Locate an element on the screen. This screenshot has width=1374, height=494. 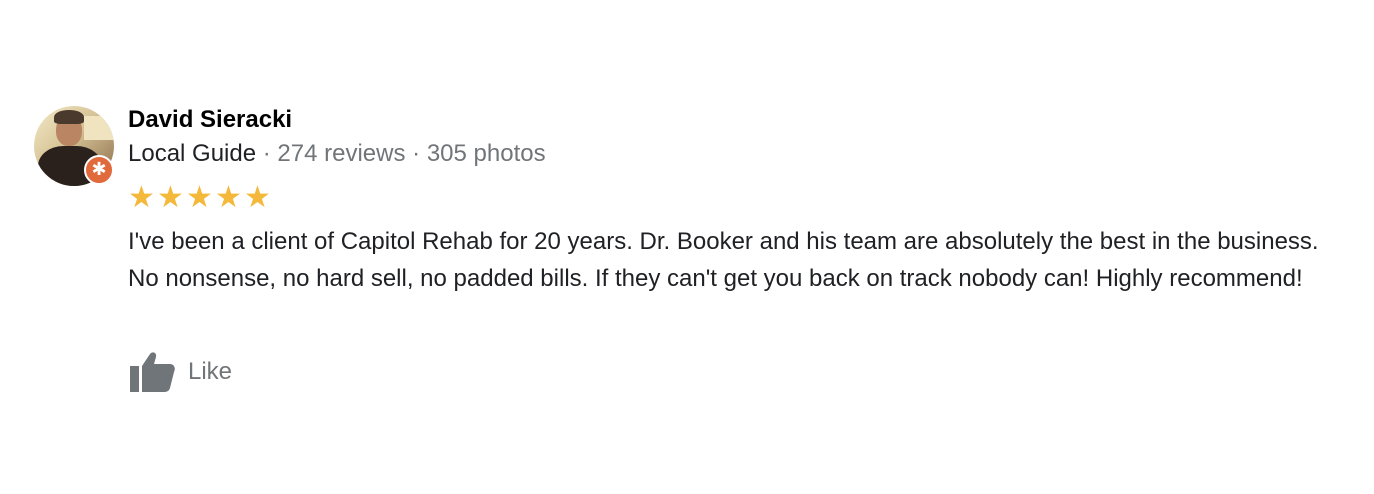
reviewer-meta: Local Guide · 274 reviews · 305 photos is located at coordinates (733, 154).